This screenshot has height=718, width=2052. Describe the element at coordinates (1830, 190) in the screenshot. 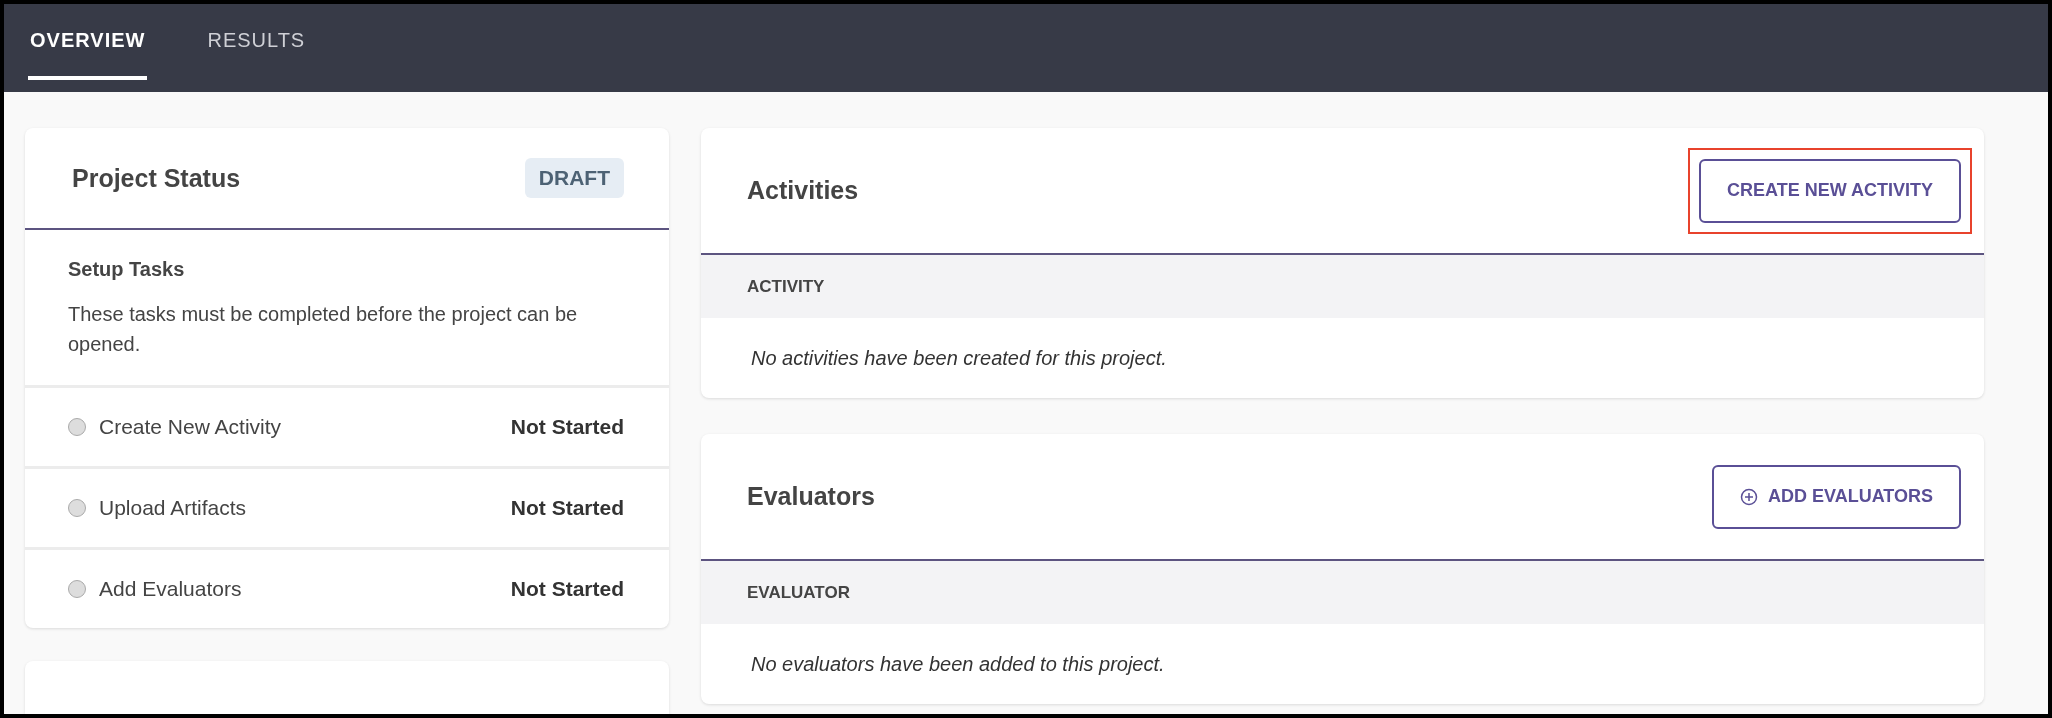

I see `action-button: CREATE NEW ACTIVITY` at that location.